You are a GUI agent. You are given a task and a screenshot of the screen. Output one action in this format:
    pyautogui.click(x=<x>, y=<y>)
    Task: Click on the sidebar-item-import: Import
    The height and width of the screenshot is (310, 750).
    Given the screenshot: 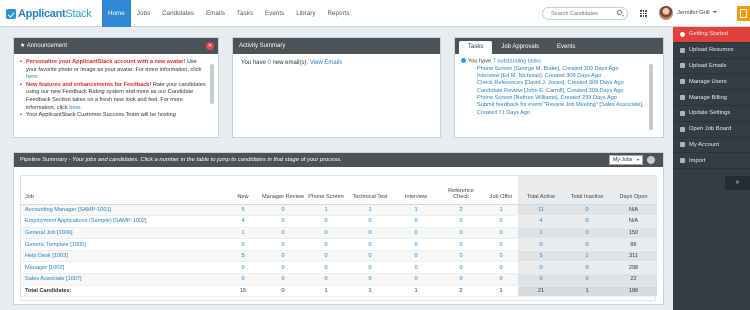 What is the action you would take?
    pyautogui.click(x=711, y=161)
    